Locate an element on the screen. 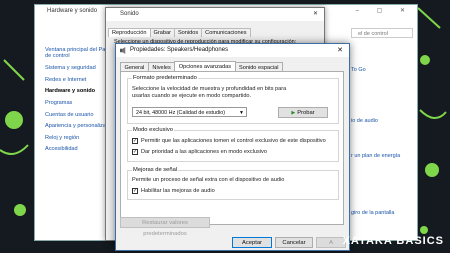  search-input: el de control is located at coordinates (382, 33).